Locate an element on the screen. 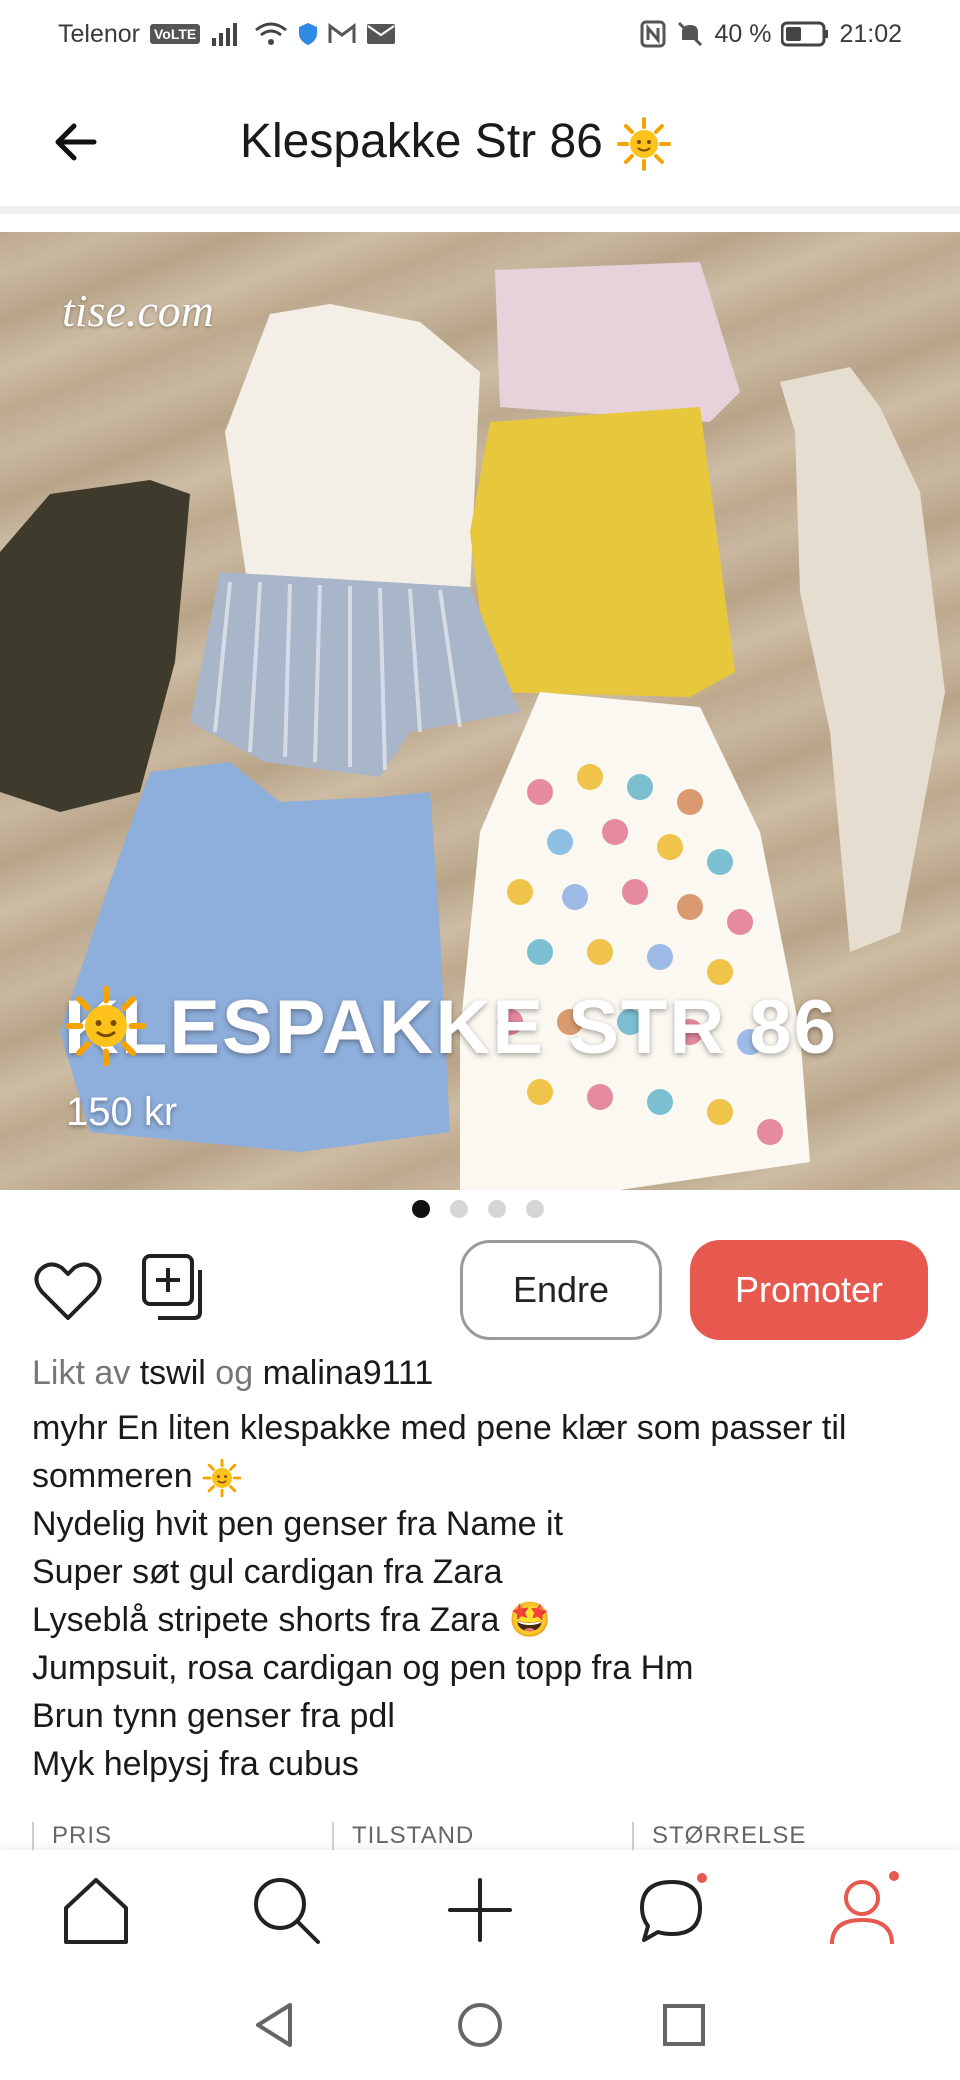 The height and width of the screenshot is (2080, 960). signal-icon is located at coordinates (225, 34).